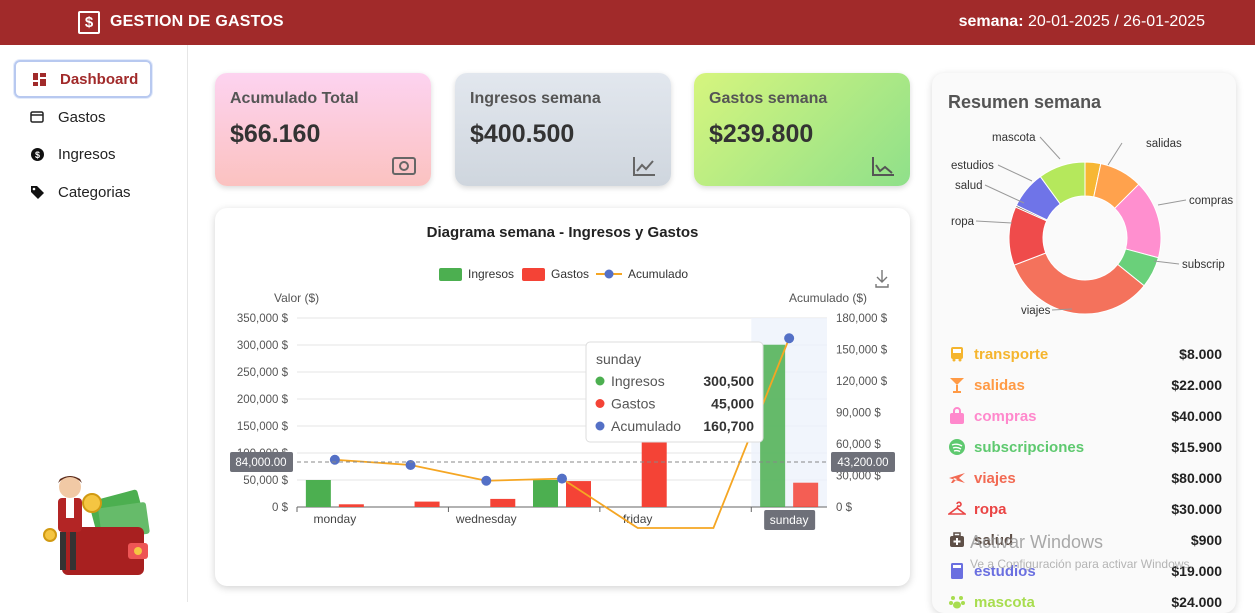 Image resolution: width=1255 pixels, height=613 pixels. Describe the element at coordinates (957, 540) in the screenshot. I see `medkit-icon` at that location.